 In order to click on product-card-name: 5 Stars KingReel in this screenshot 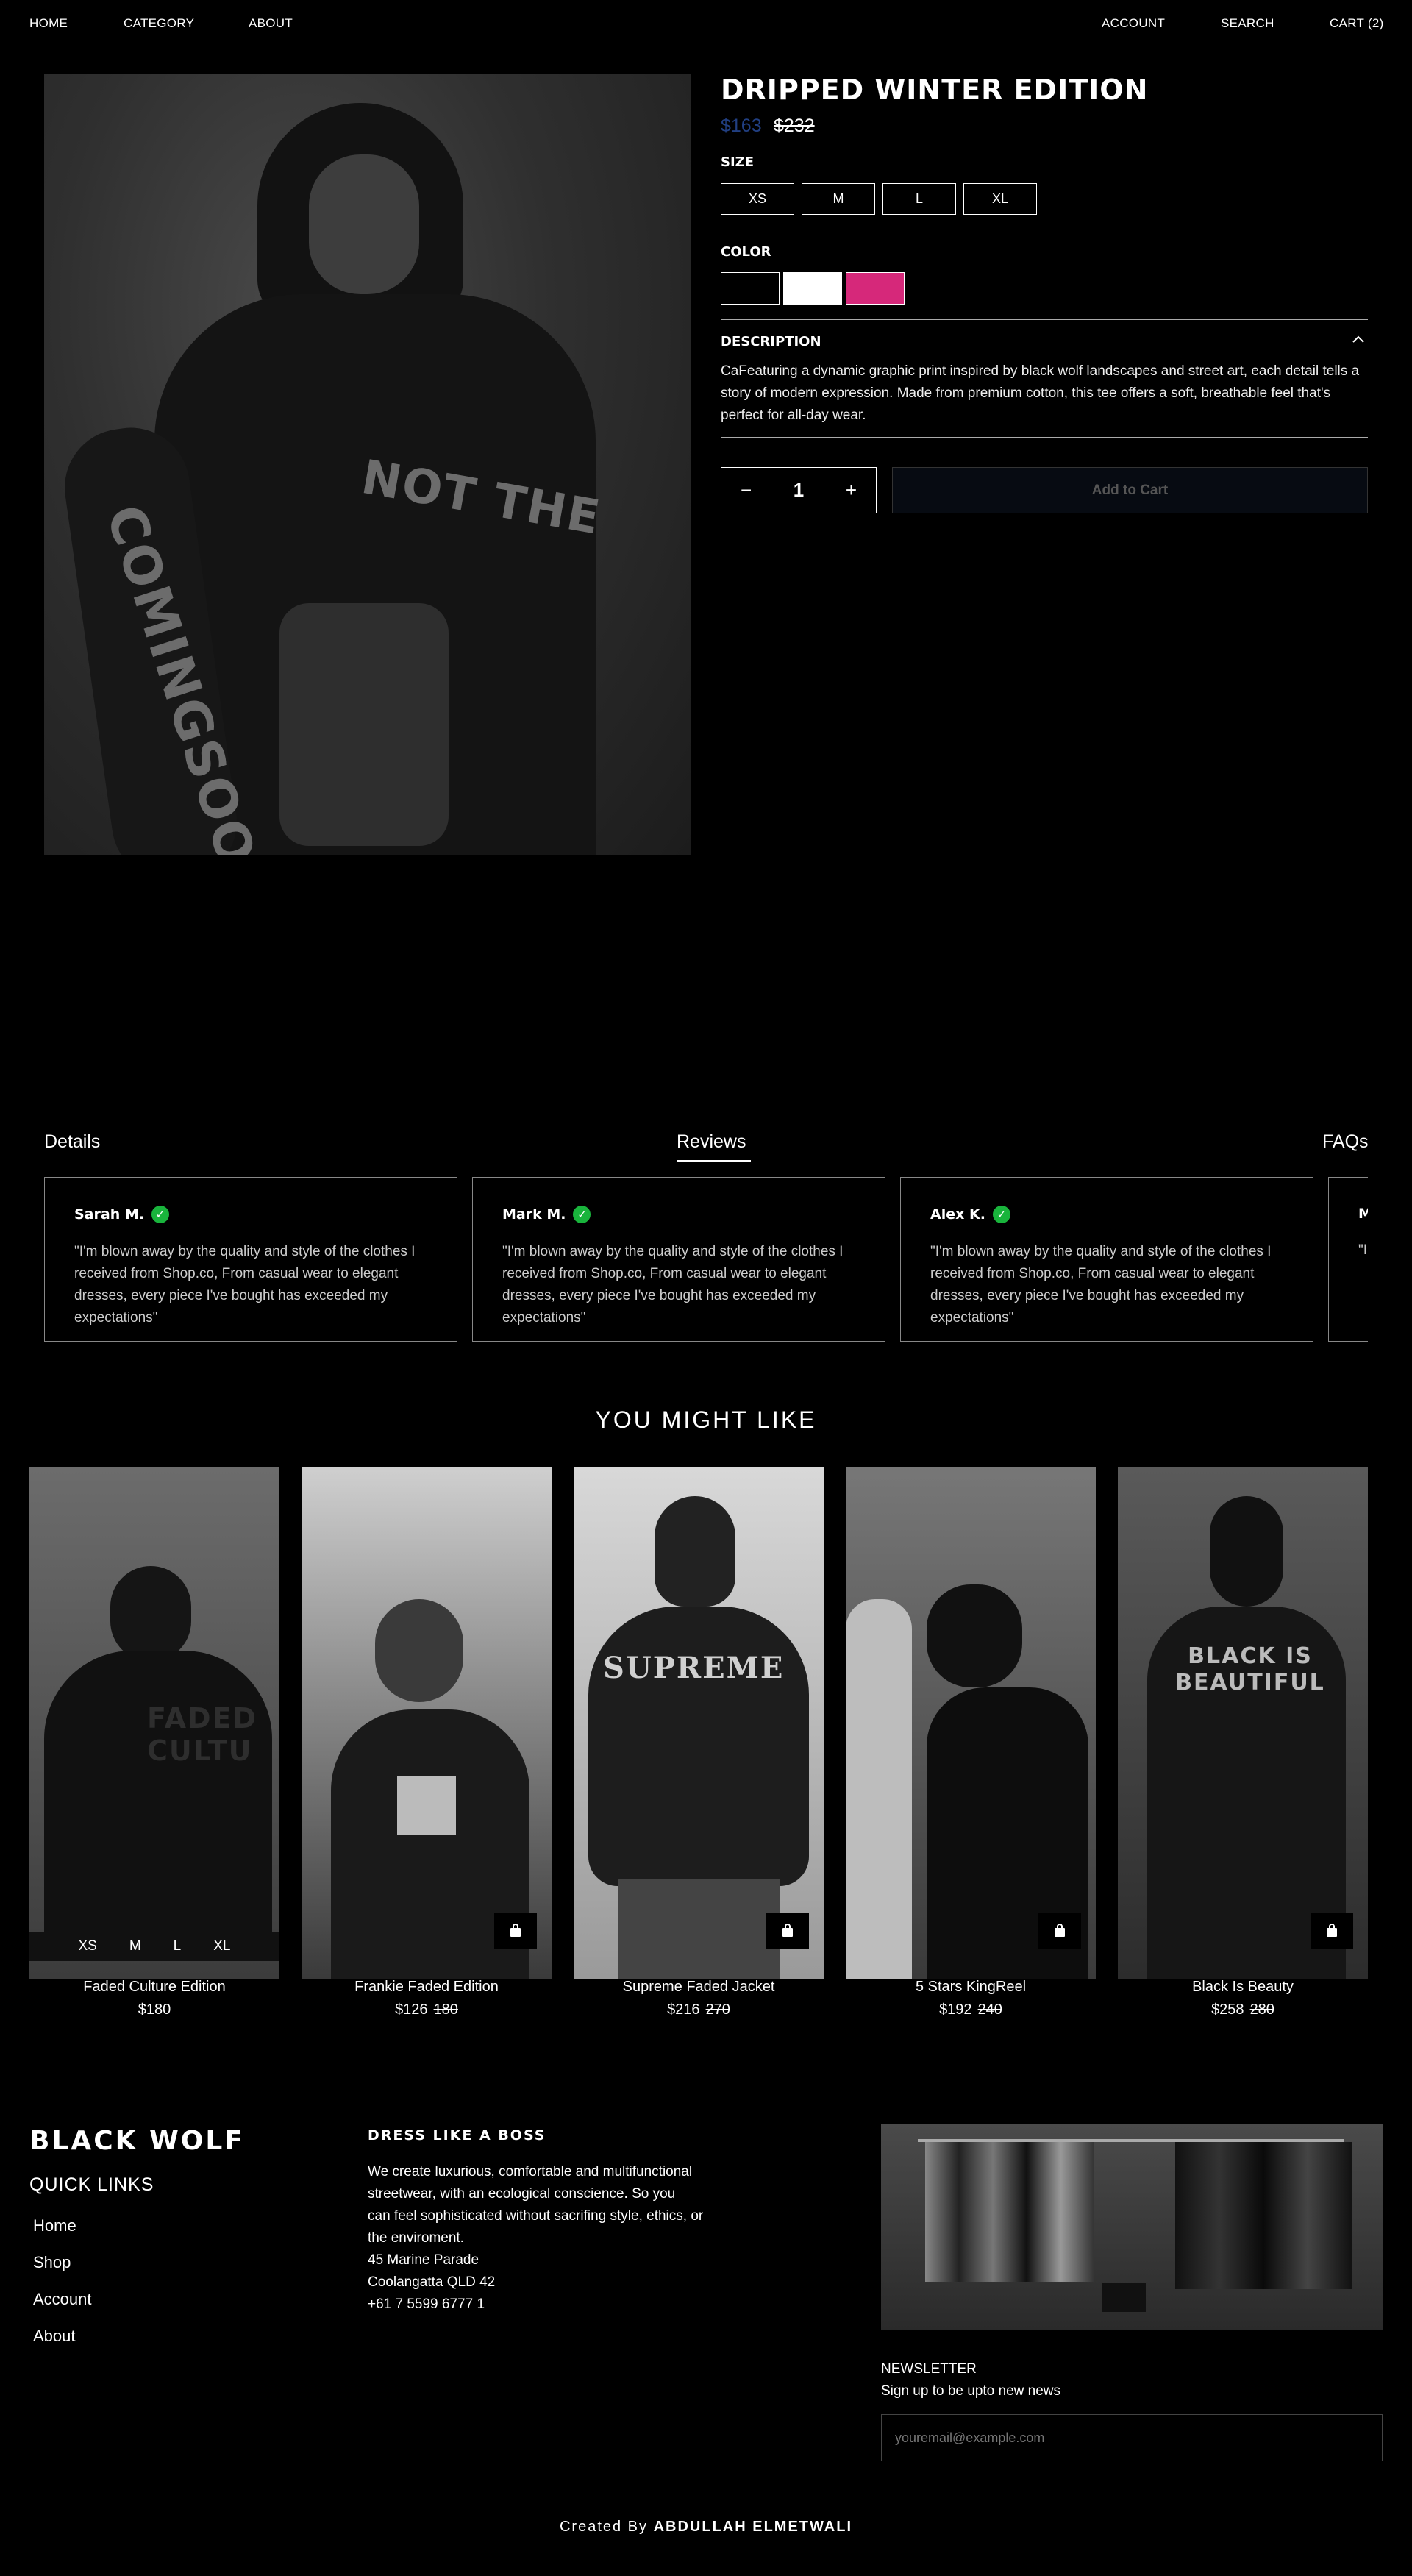, I will do `click(971, 1987)`.